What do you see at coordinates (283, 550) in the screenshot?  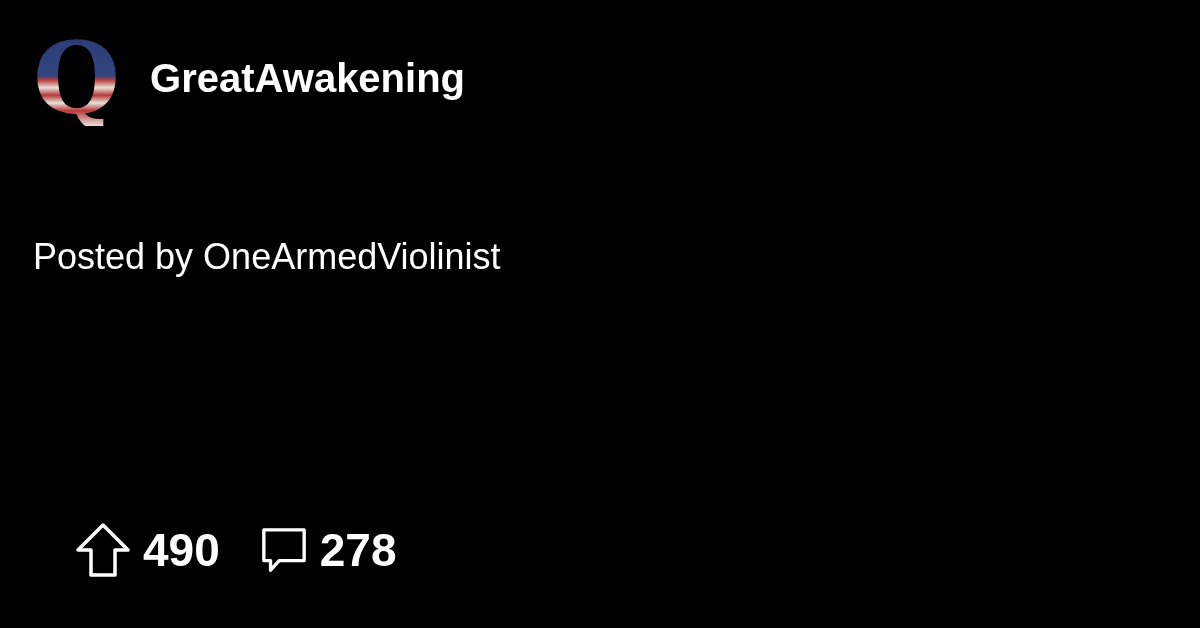 I see `comment-bubble-icon` at bounding box center [283, 550].